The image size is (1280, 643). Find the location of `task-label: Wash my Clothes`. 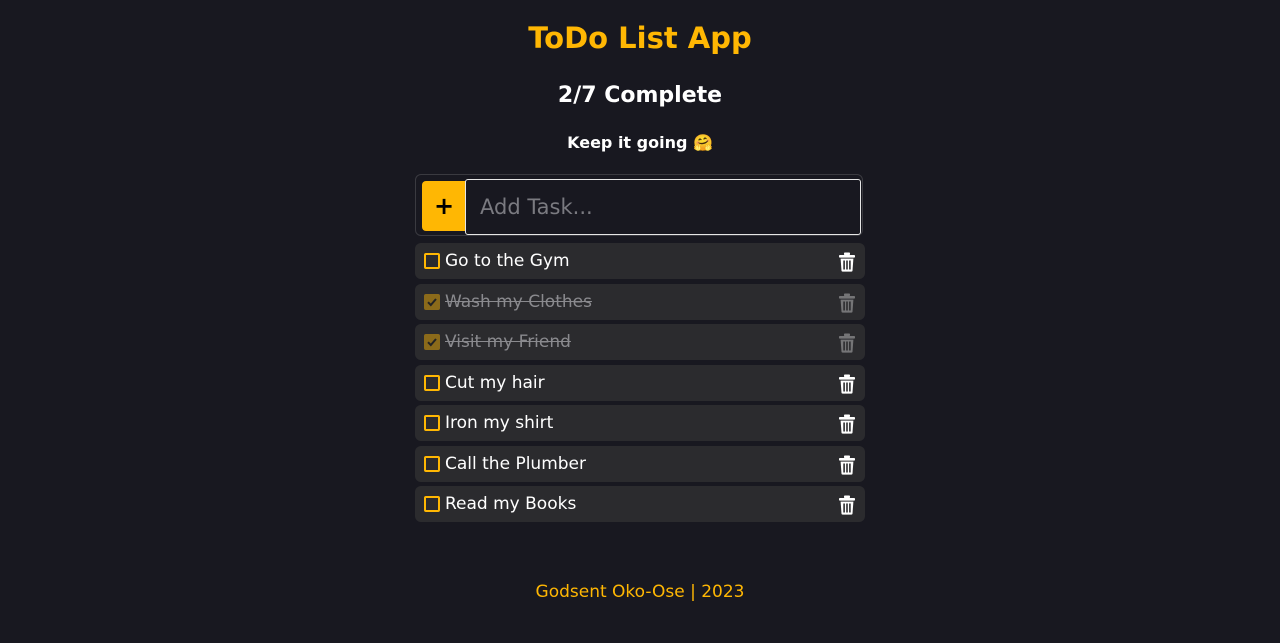

task-label: Wash my Clothes is located at coordinates (518, 301).